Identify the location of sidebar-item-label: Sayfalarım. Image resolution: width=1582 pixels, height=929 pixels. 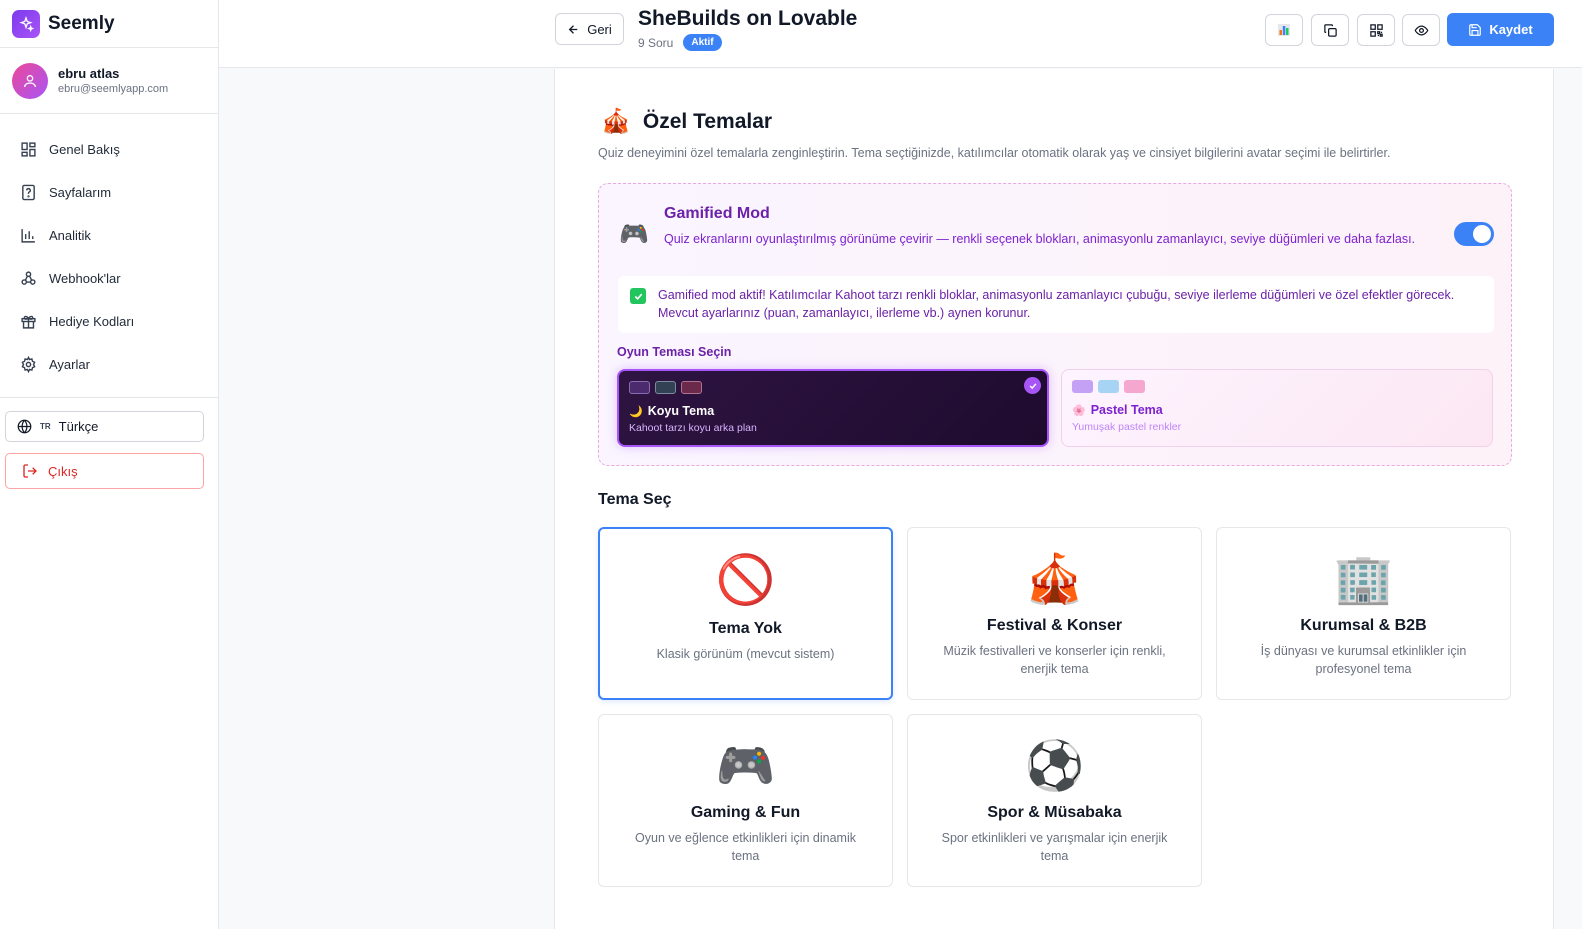
(80, 192).